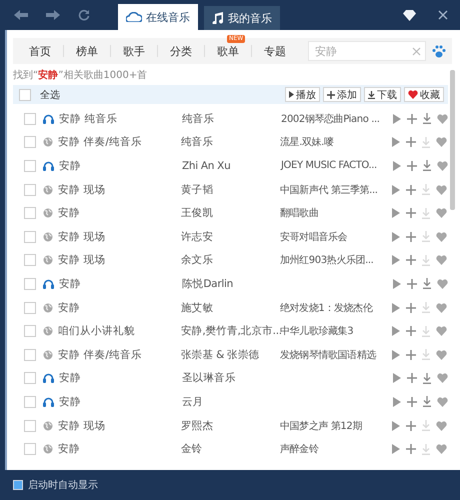 This screenshot has height=500, width=460. What do you see at coordinates (230, 307) in the screenshot?
I see `artist-name: 施艾敏` at bounding box center [230, 307].